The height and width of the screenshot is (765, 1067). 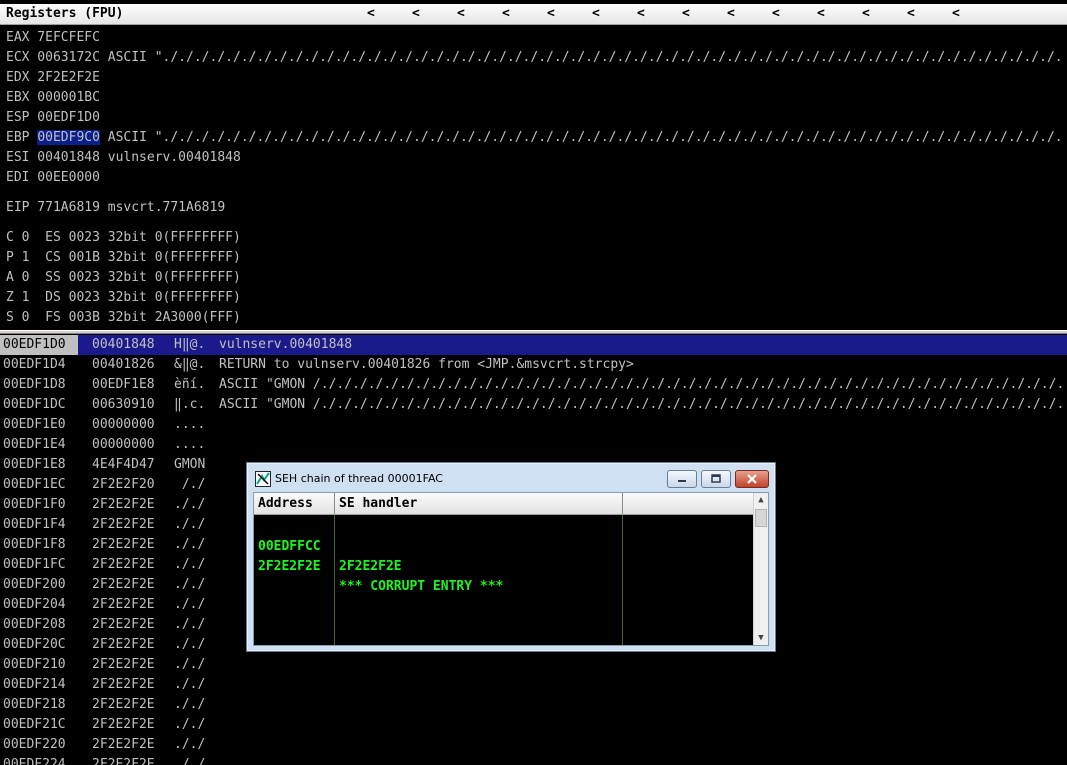 What do you see at coordinates (34, 584) in the screenshot?
I see `stack-row-address: 00EDF200` at bounding box center [34, 584].